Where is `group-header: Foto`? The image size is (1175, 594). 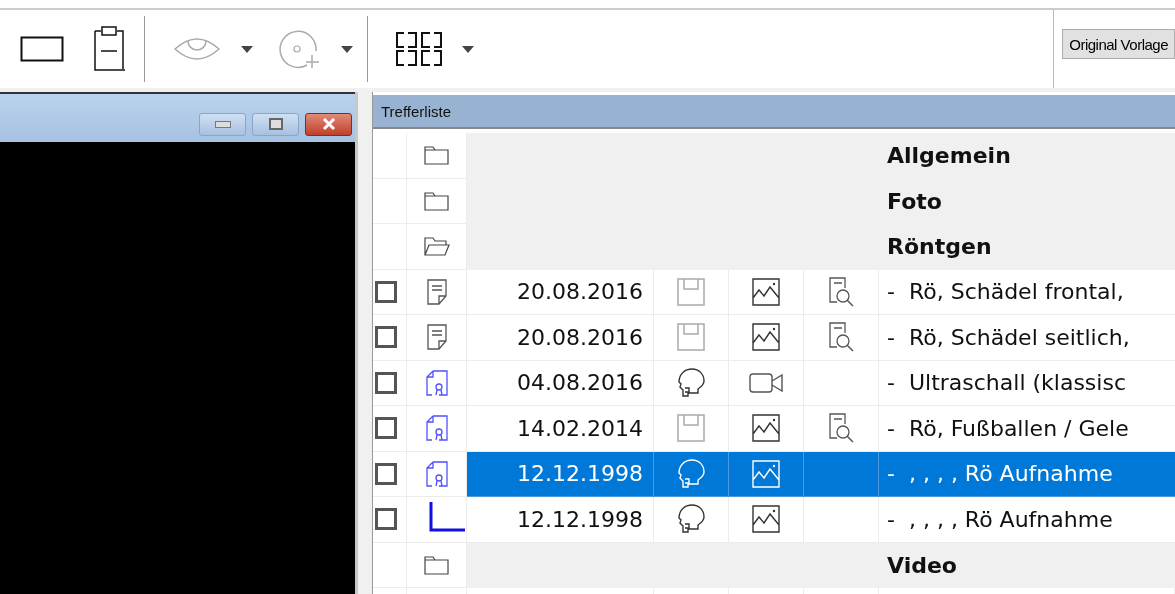
group-header: Foto is located at coordinates (821, 201).